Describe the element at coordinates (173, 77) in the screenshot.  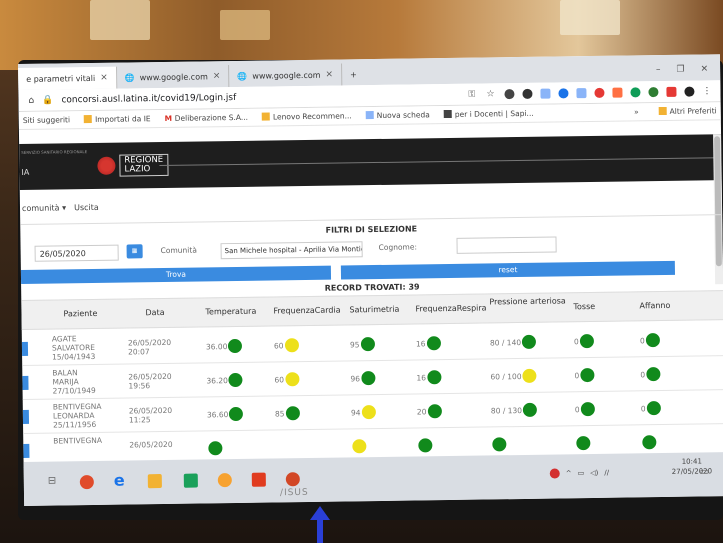
I see `tab-google-1: 🌐 www.google.com ×` at that location.